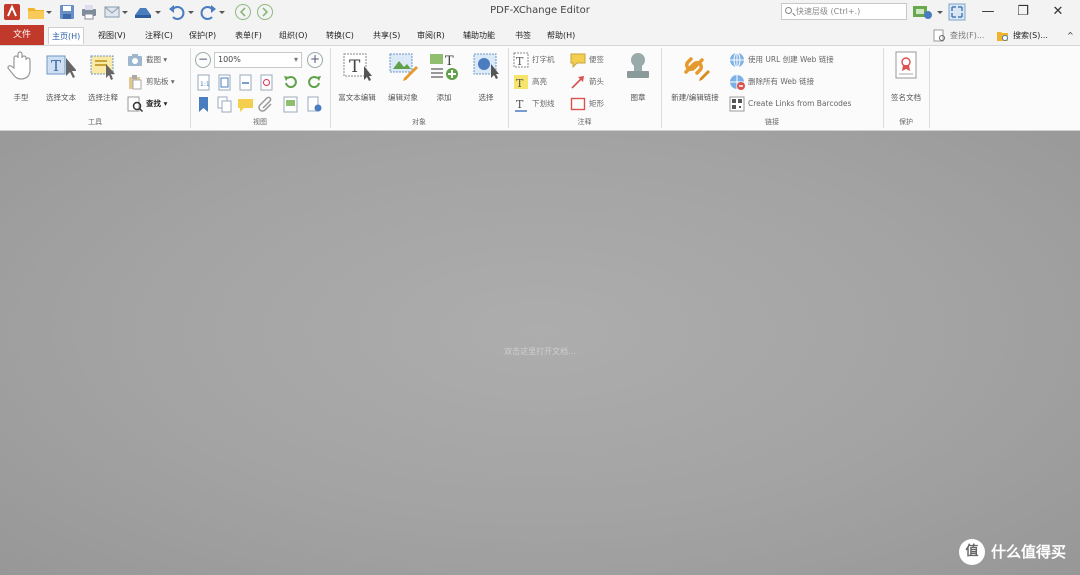  What do you see at coordinates (906, 79) in the screenshot?
I see `sign-document-button: 签名文档` at bounding box center [906, 79].